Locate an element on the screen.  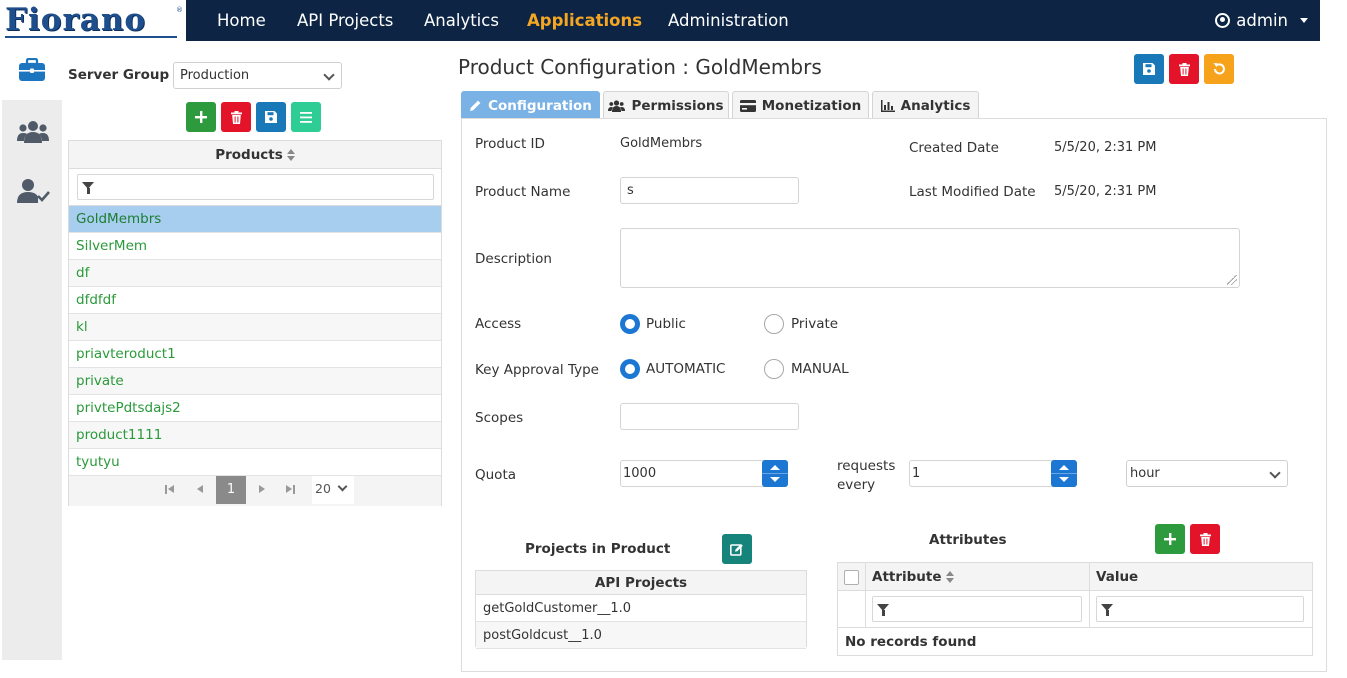
user-menu: admin is located at coordinates (1261, 20).